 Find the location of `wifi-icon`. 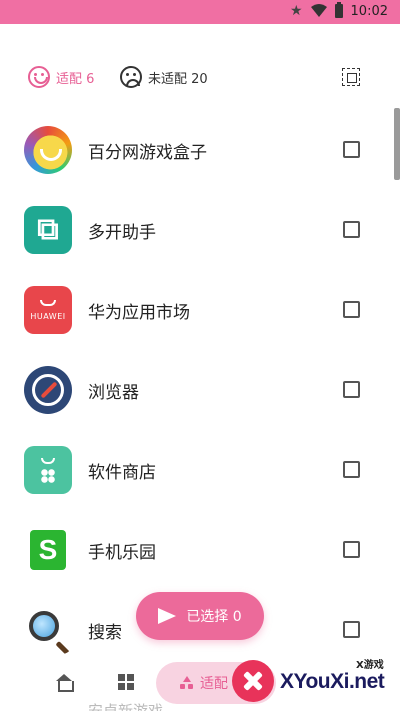

wifi-icon is located at coordinates (318, 10).